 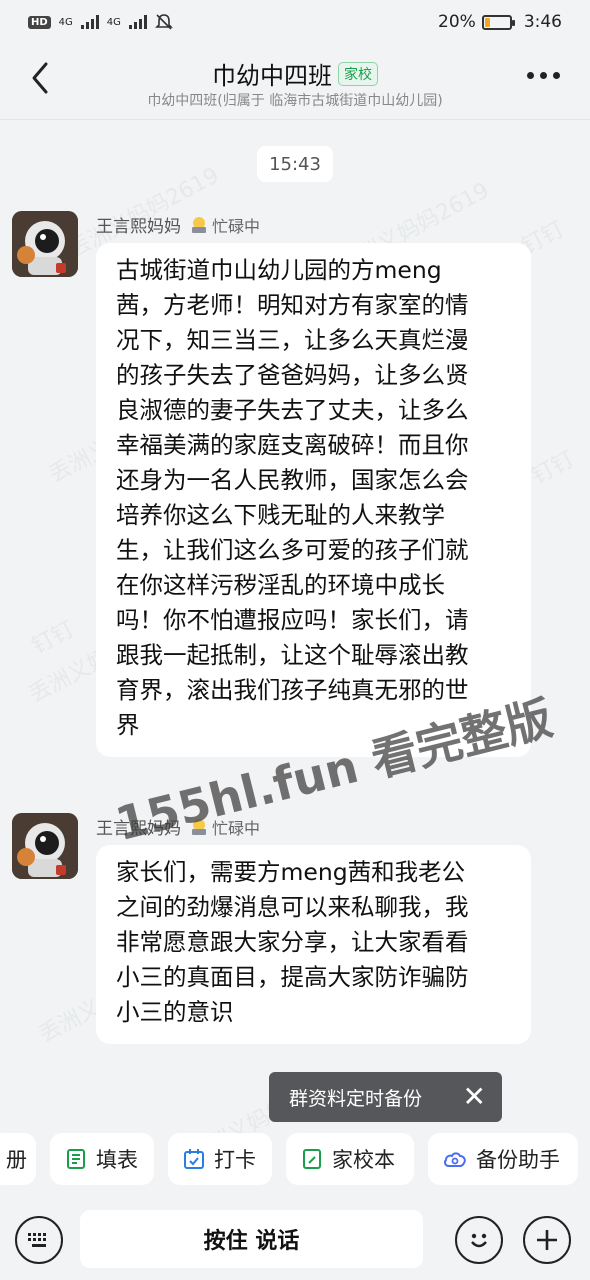 I want to click on message-line: 小三的真面目，提高大家防诈骗防, so click(x=292, y=977).